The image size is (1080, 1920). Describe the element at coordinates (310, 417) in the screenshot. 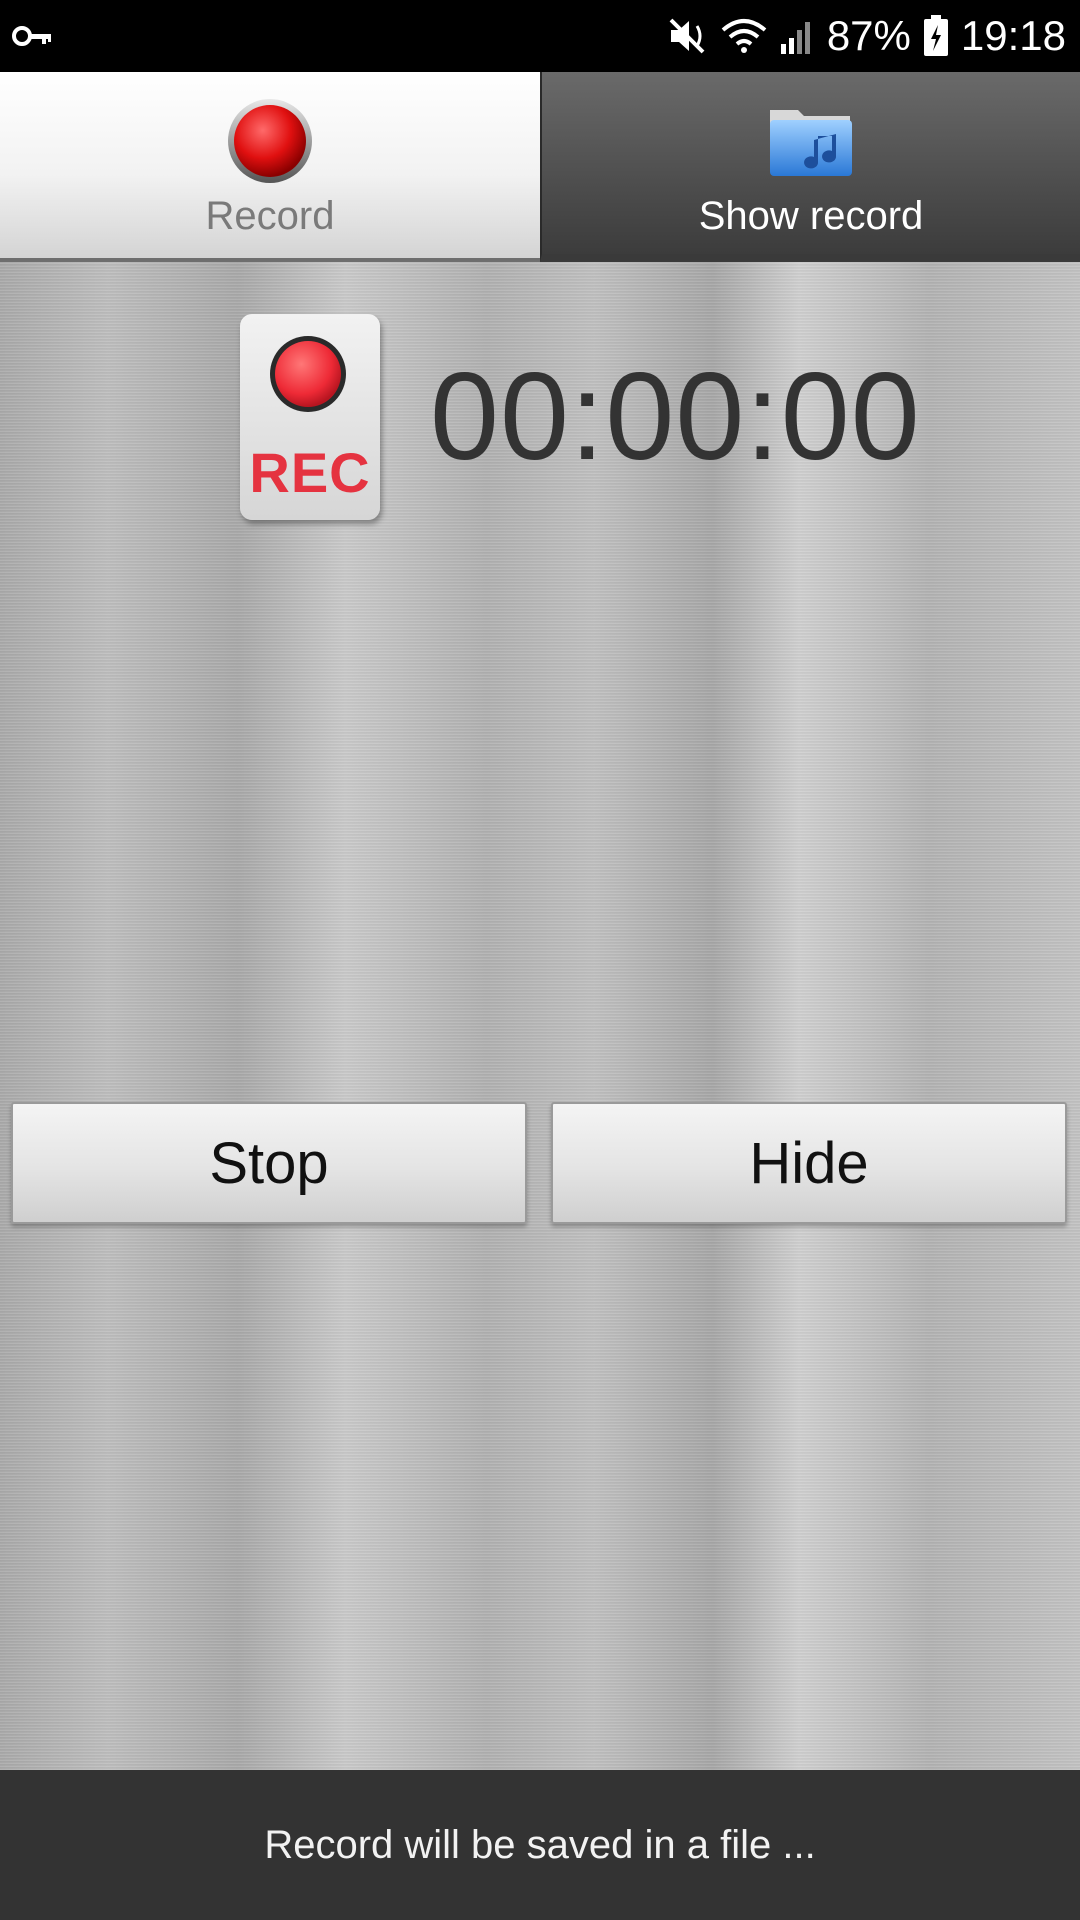

I see `rec-button: REC` at that location.